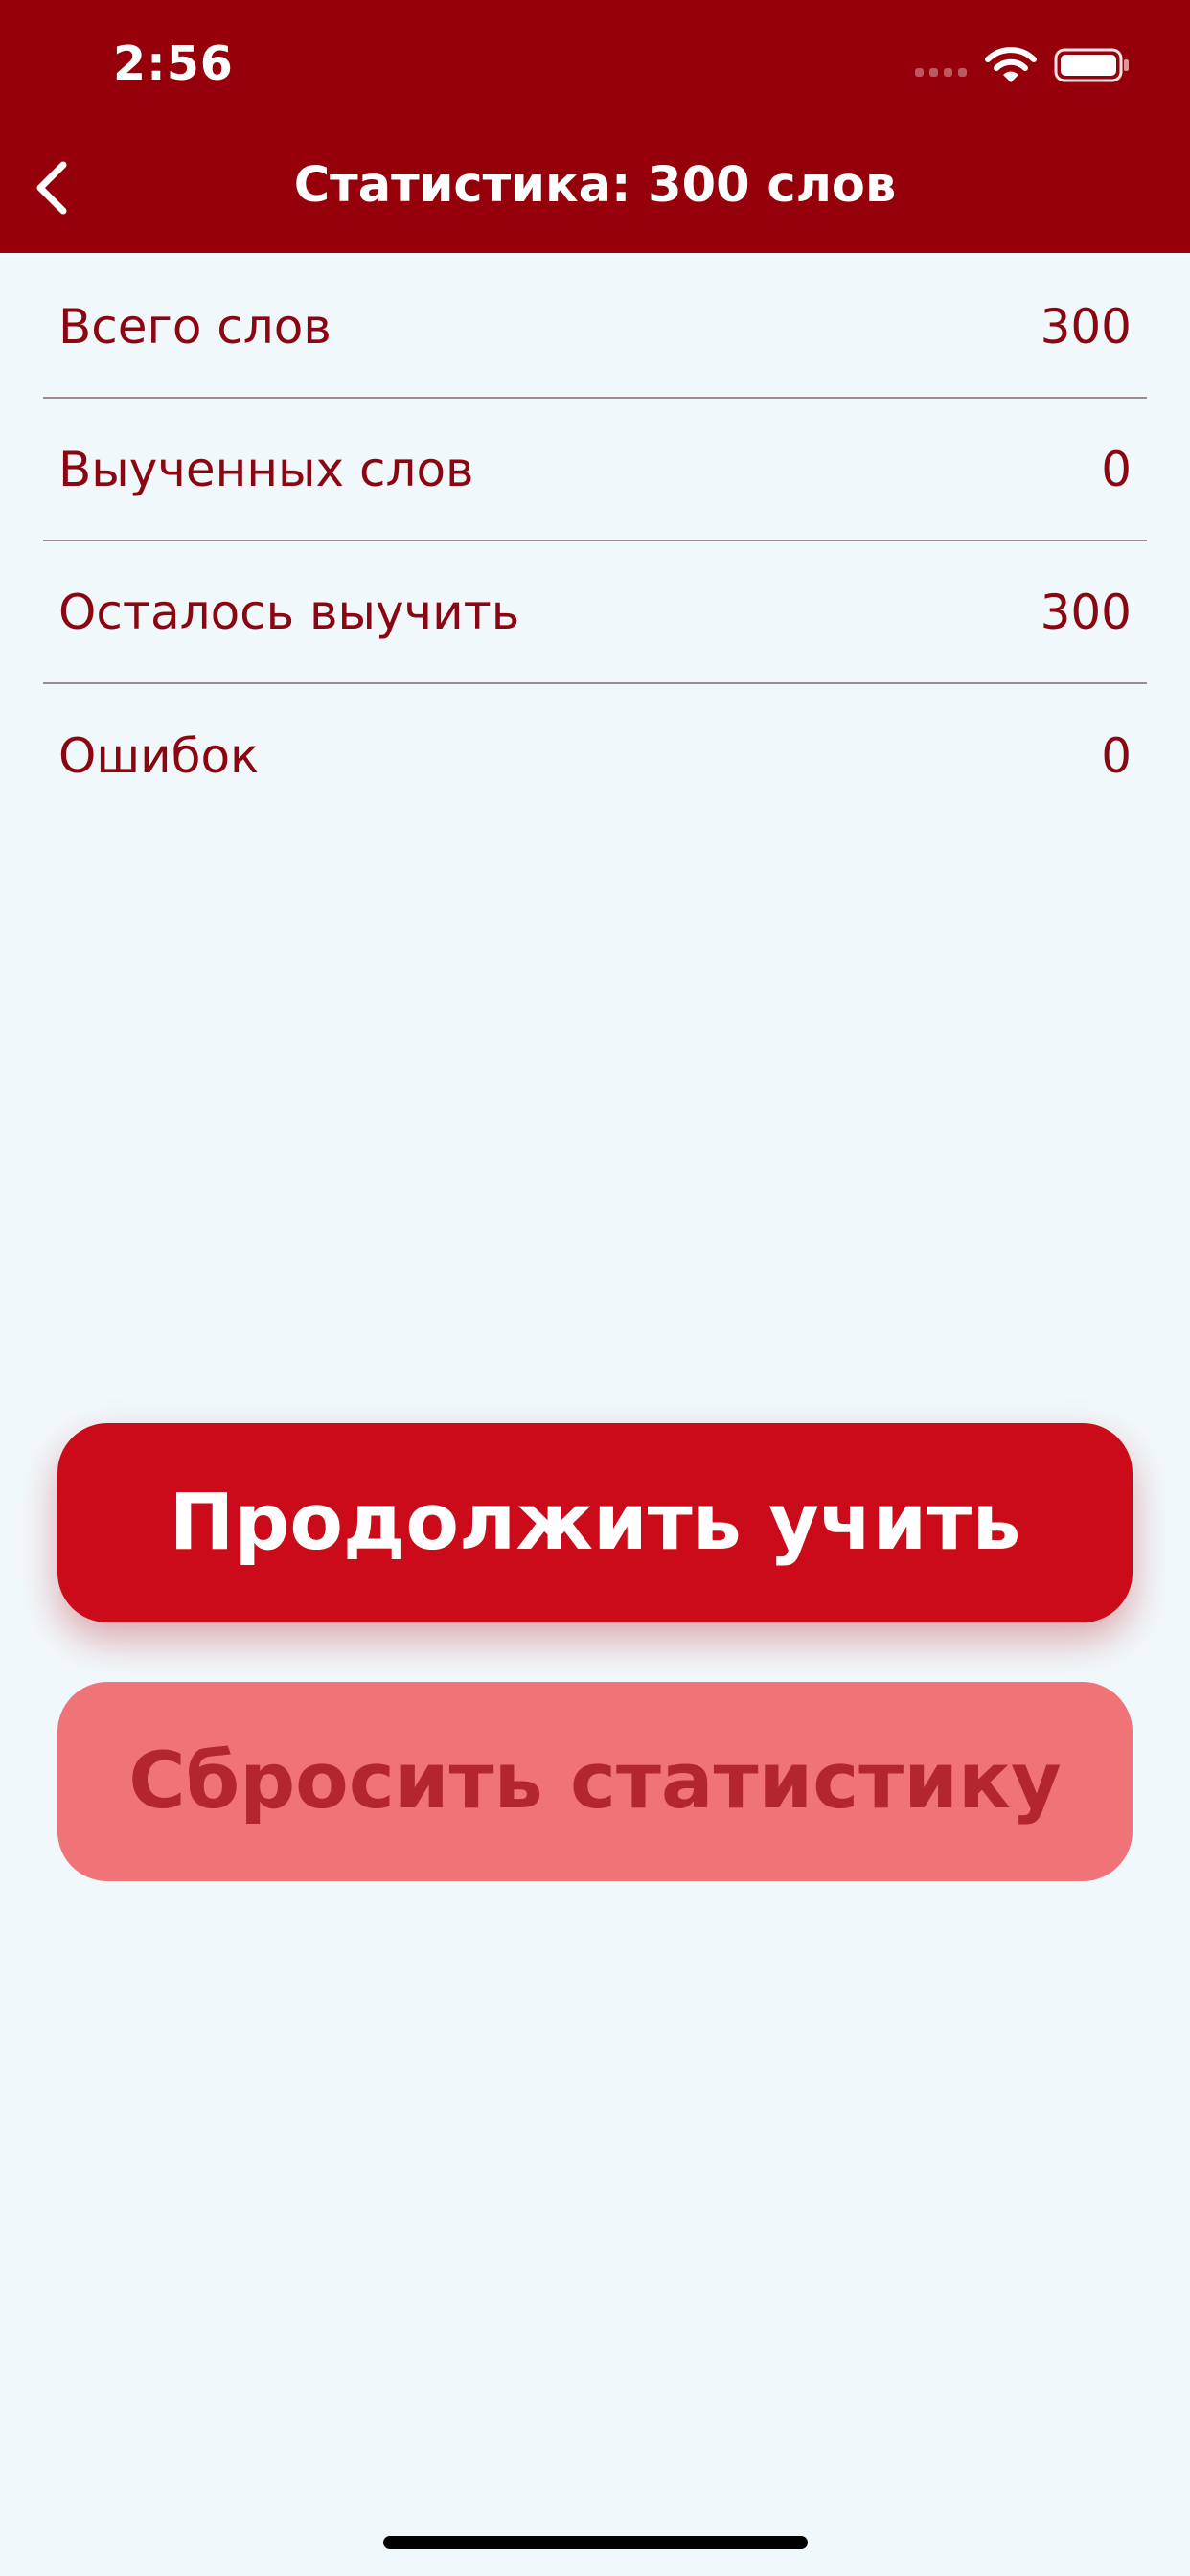 The image size is (1190, 2576). Describe the element at coordinates (195, 327) in the screenshot. I see `stat-label: Всего слов` at that location.